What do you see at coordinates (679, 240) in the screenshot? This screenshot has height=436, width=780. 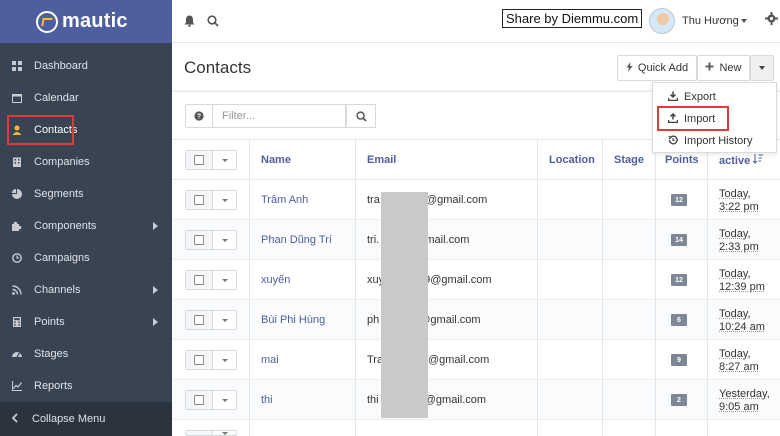 I see `points-badge: 14` at bounding box center [679, 240].